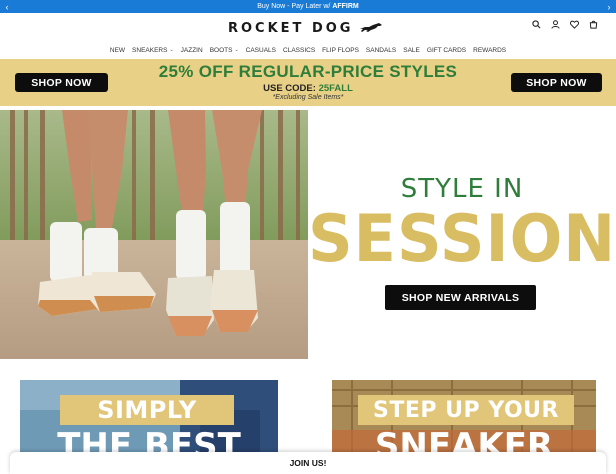 The width and height of the screenshot is (616, 474). What do you see at coordinates (381, 50) in the screenshot?
I see `nav-item-sandals: SANDALS` at bounding box center [381, 50].